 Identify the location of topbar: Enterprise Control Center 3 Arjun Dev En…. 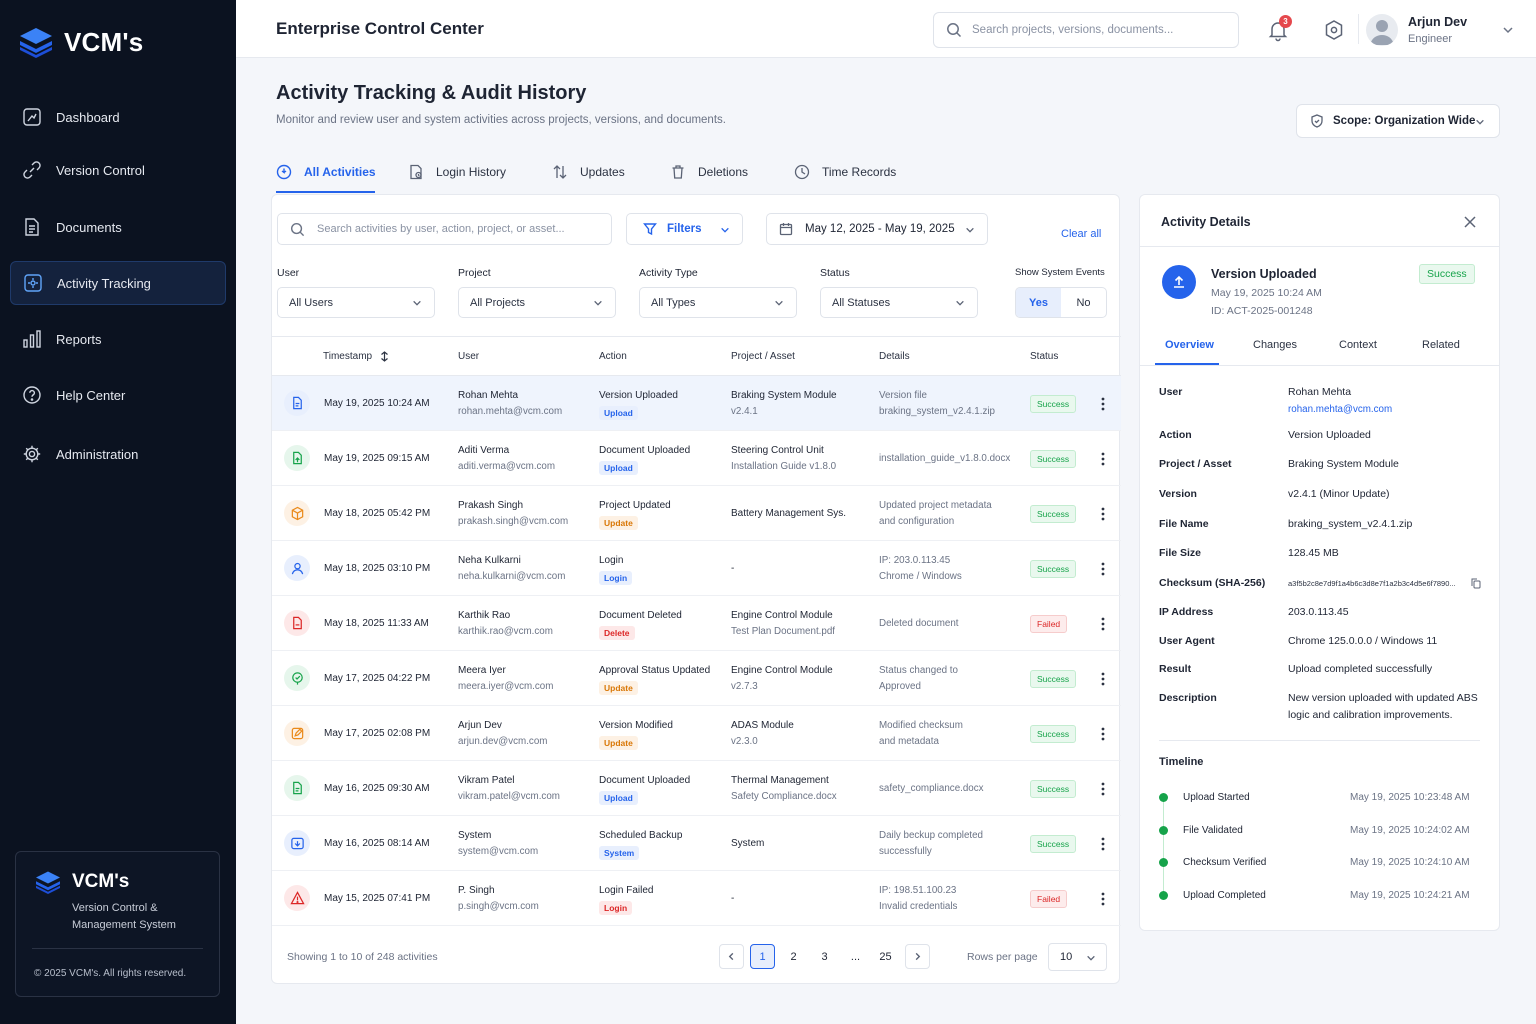
(886, 29).